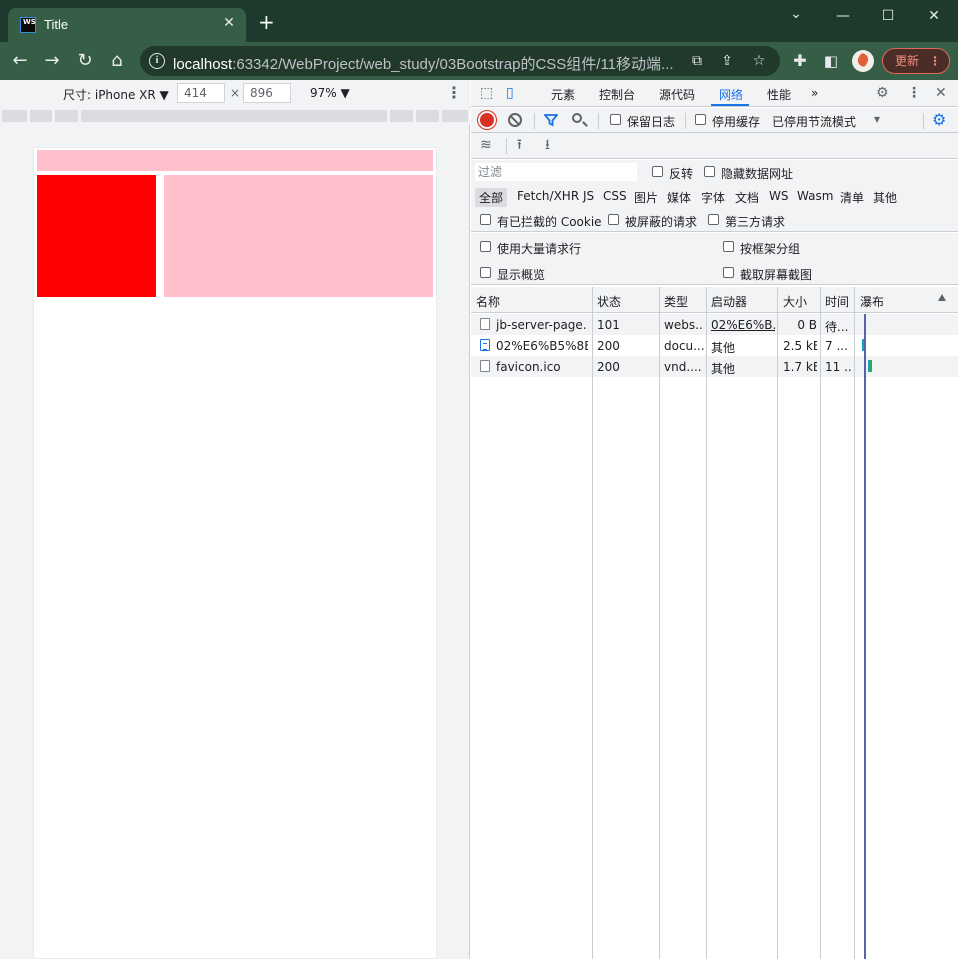 This screenshot has height=959, width=958. Describe the element at coordinates (486, 145) in the screenshot. I see `network-conditions-wifi-icon: ≋` at that location.